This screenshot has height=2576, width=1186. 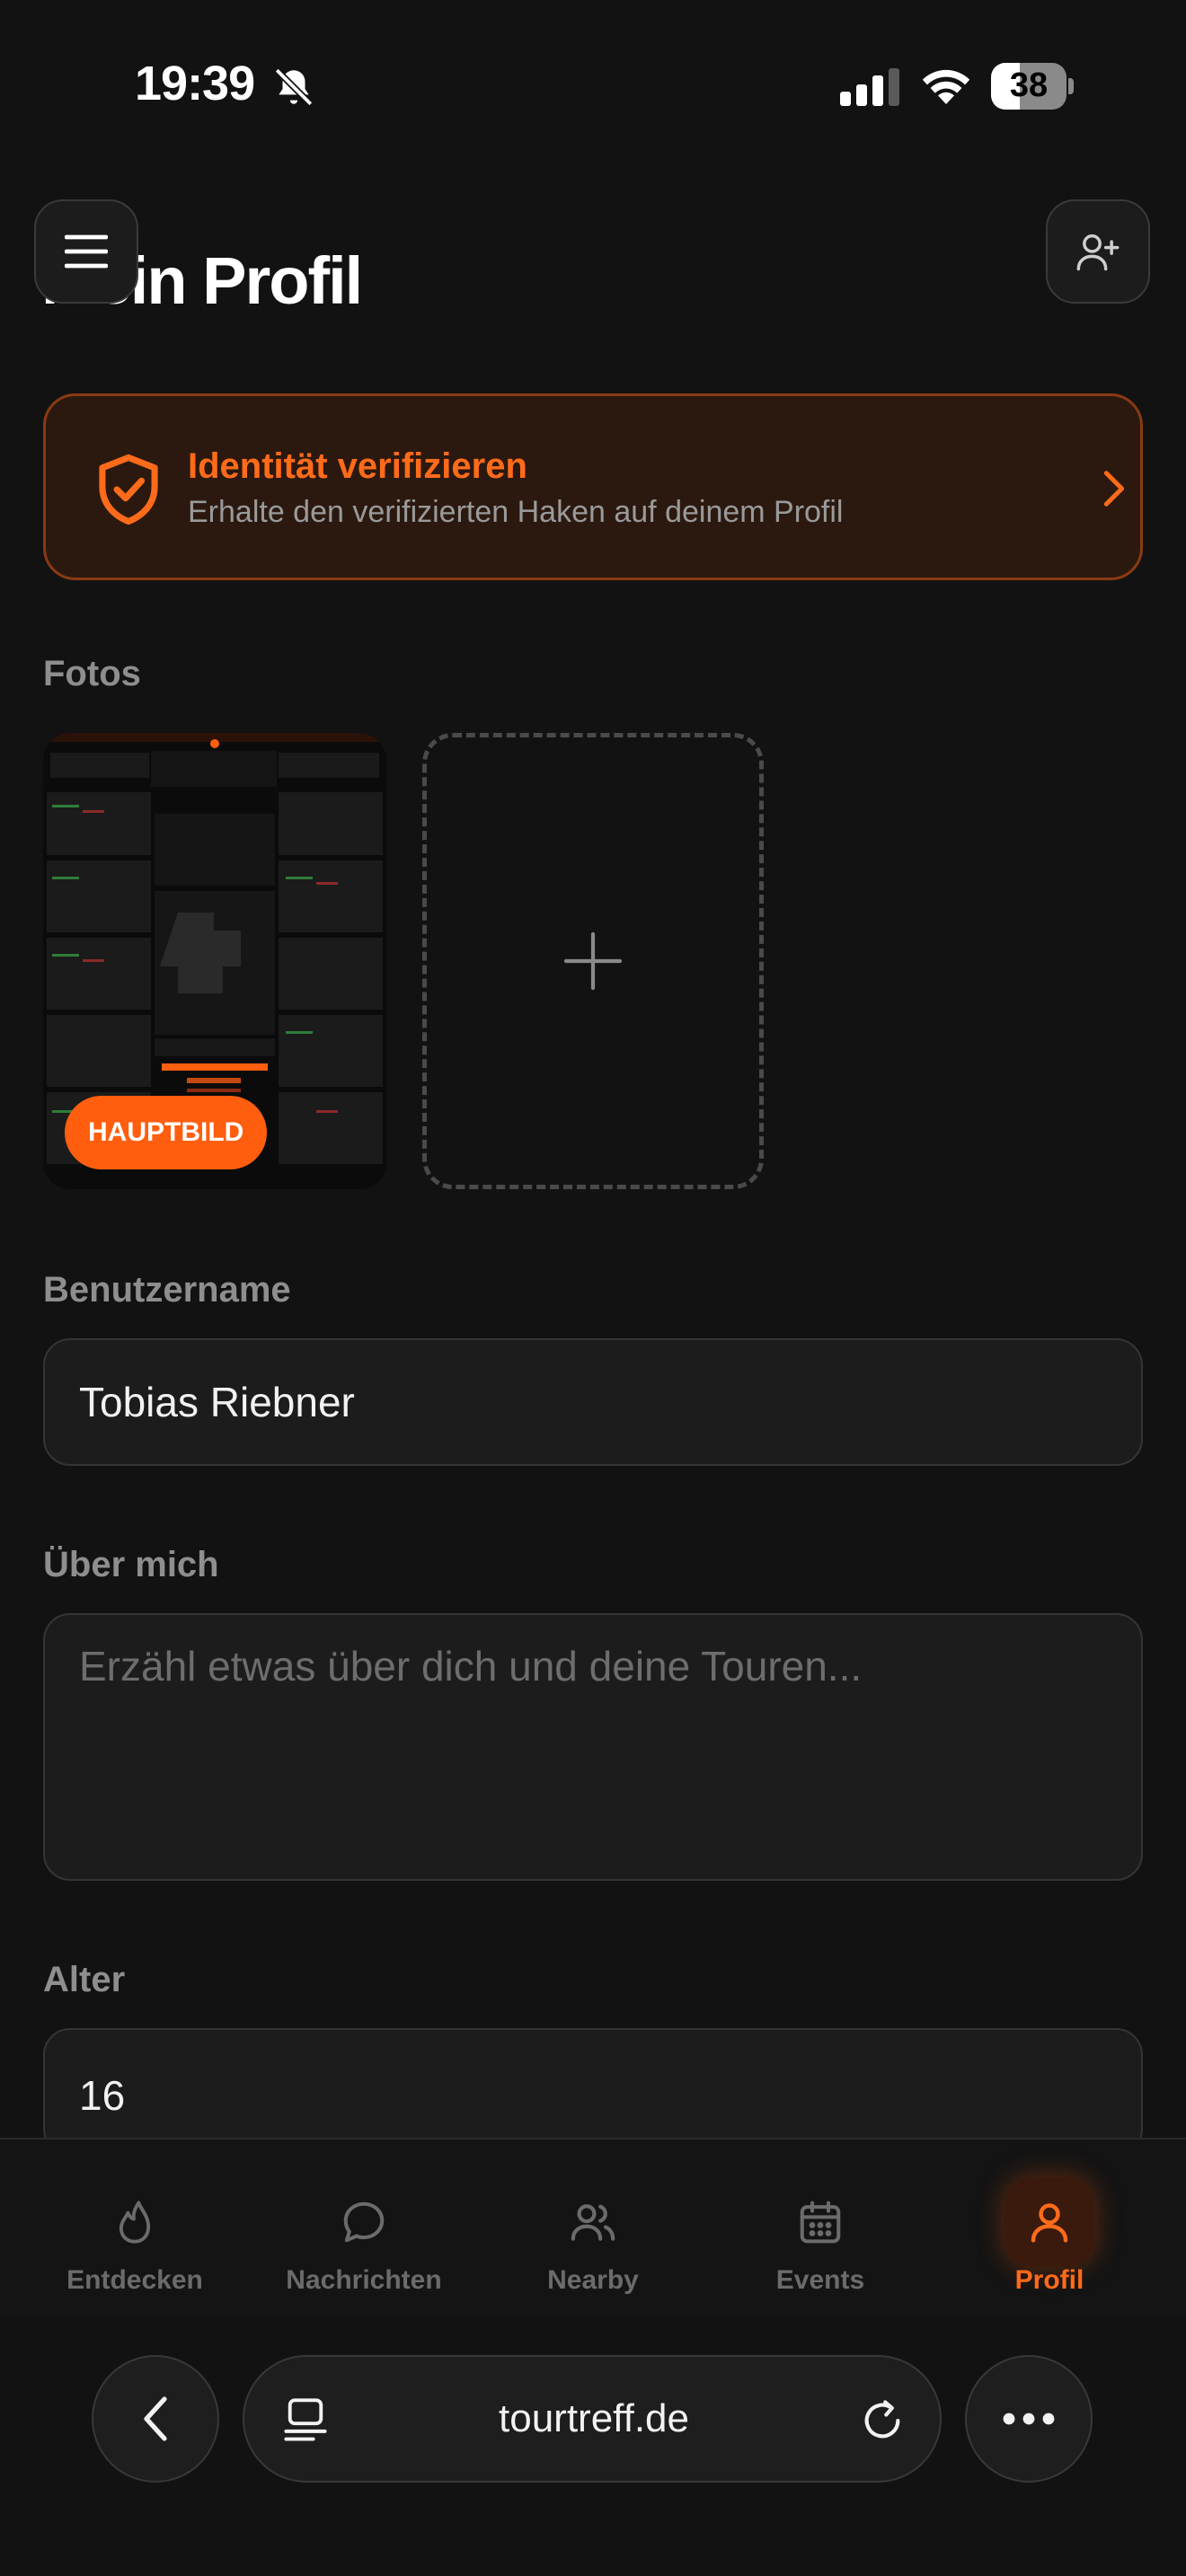 I want to click on status-time: 19:39, so click(x=195, y=83).